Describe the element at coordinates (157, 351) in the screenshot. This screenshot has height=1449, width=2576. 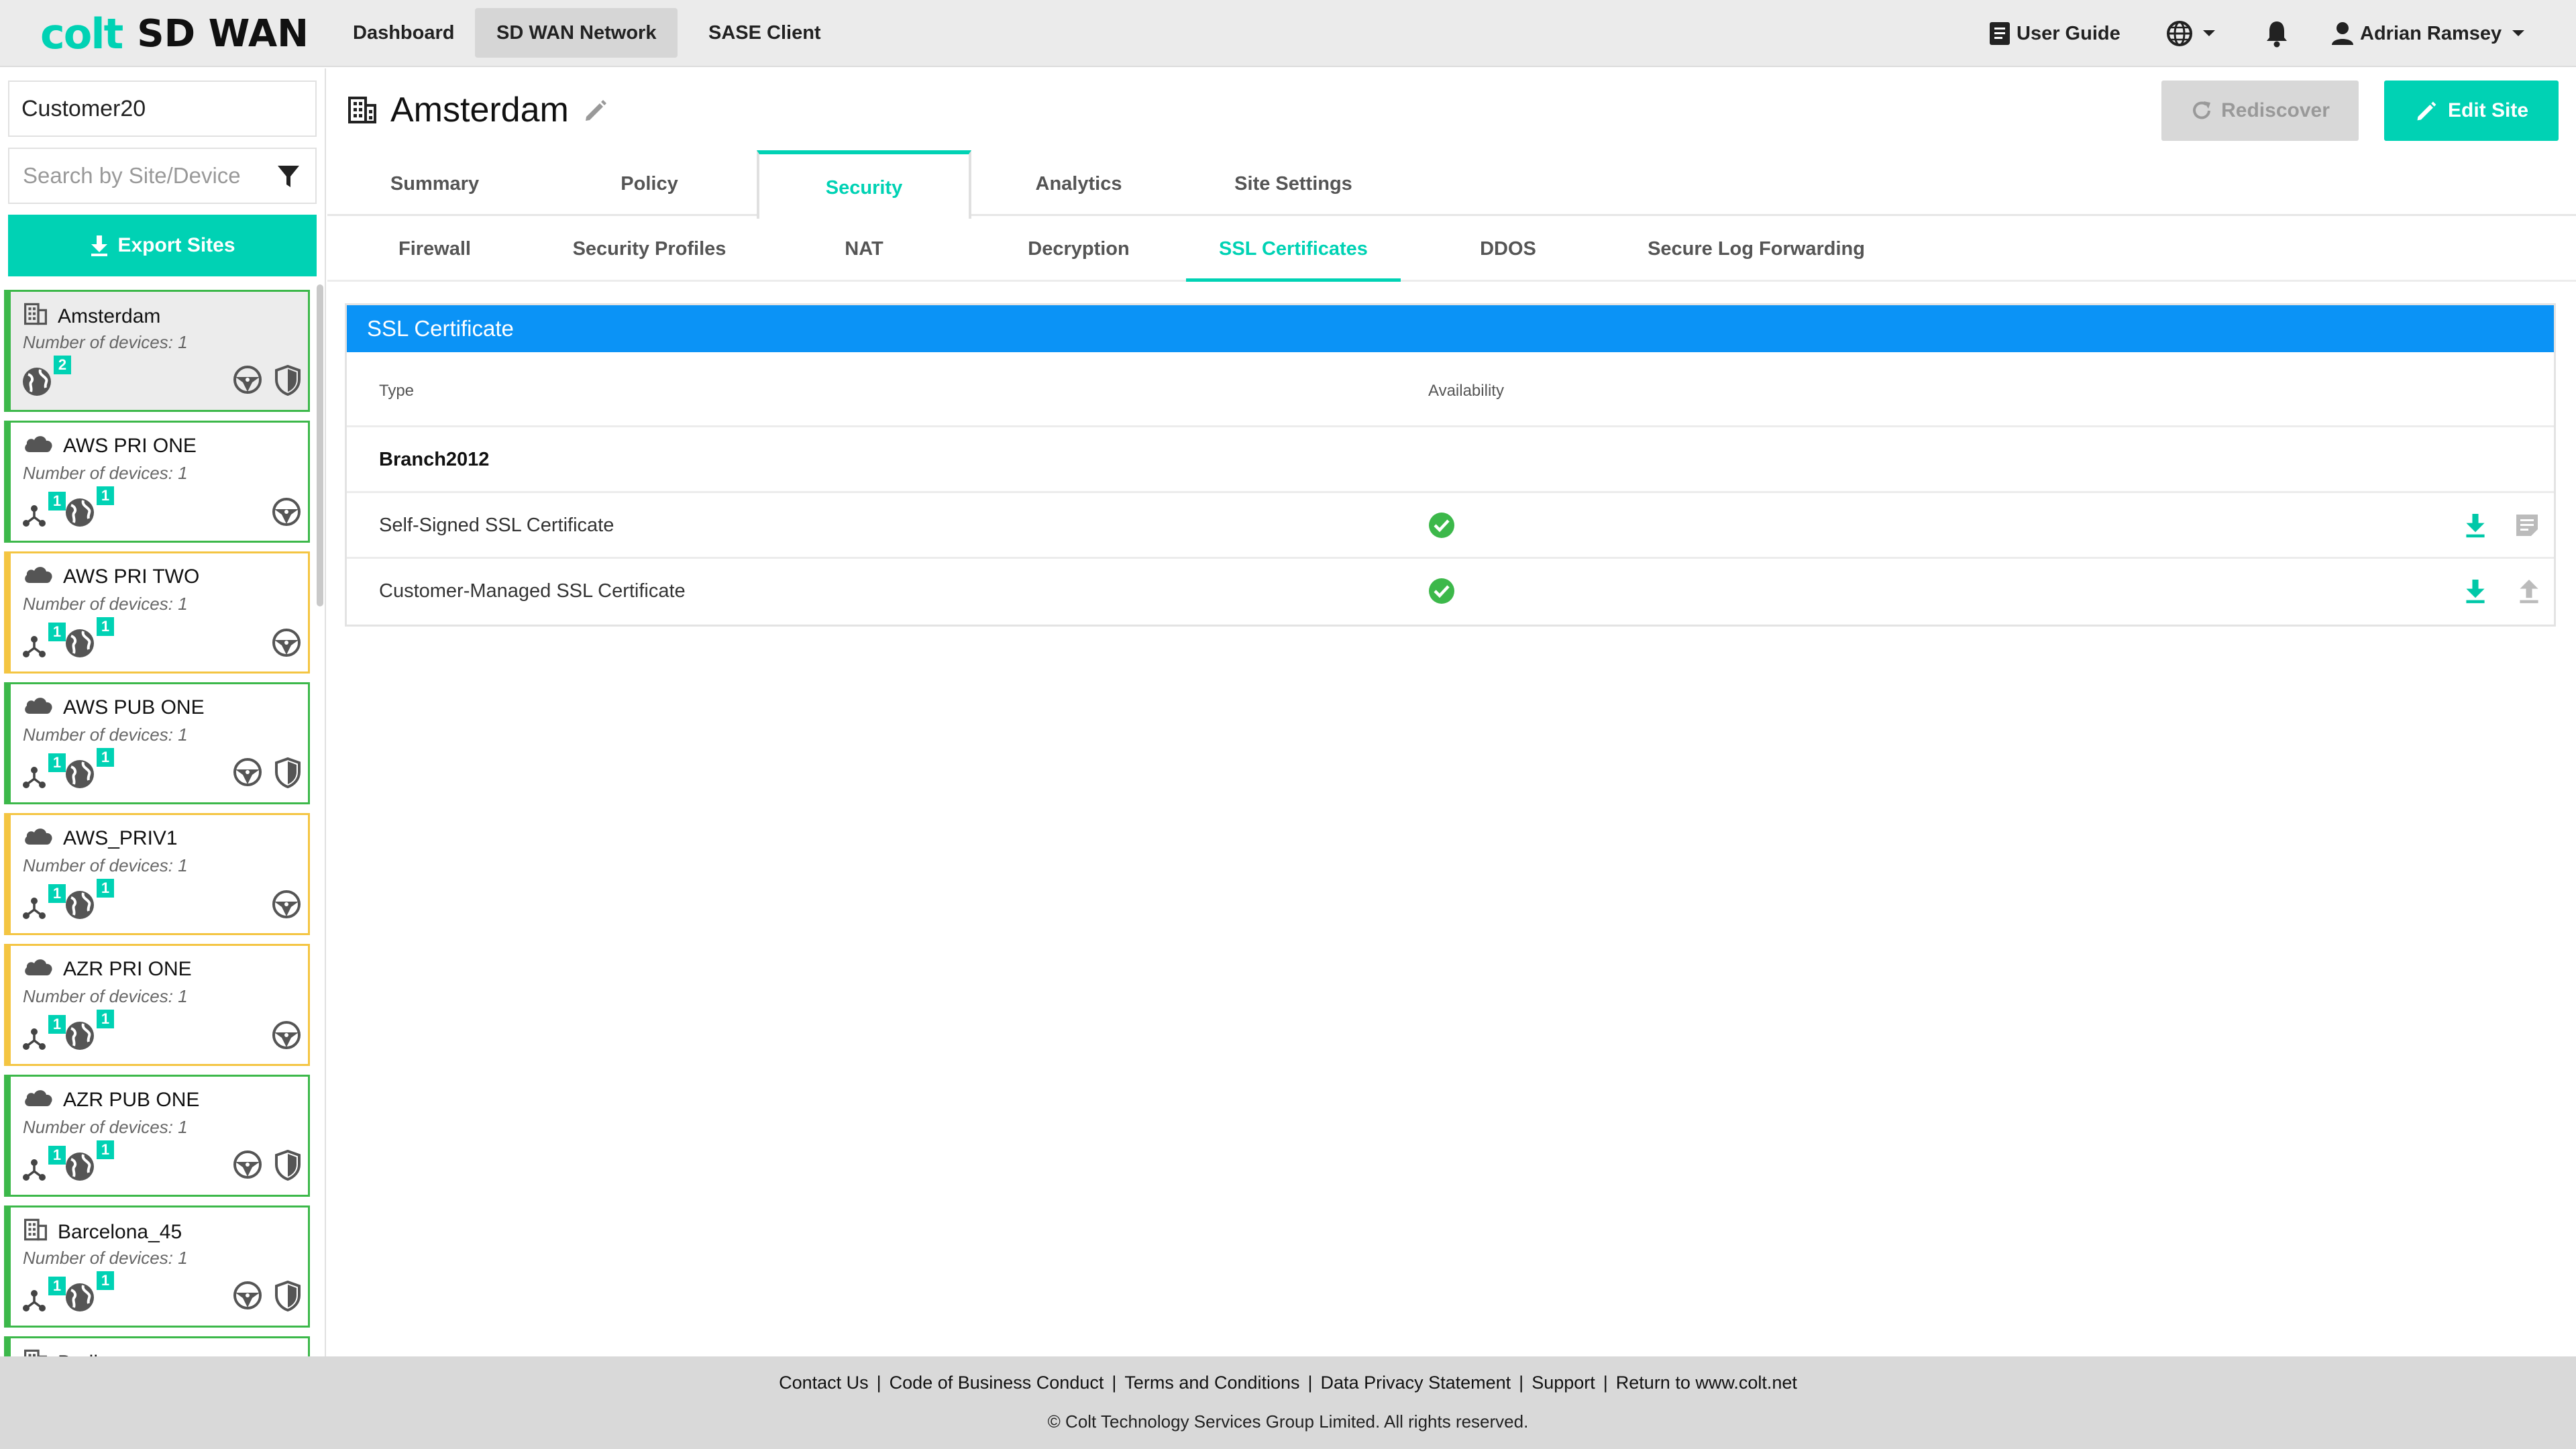
I see `site-card: Amsterdam Number of devices: 1 2` at that location.